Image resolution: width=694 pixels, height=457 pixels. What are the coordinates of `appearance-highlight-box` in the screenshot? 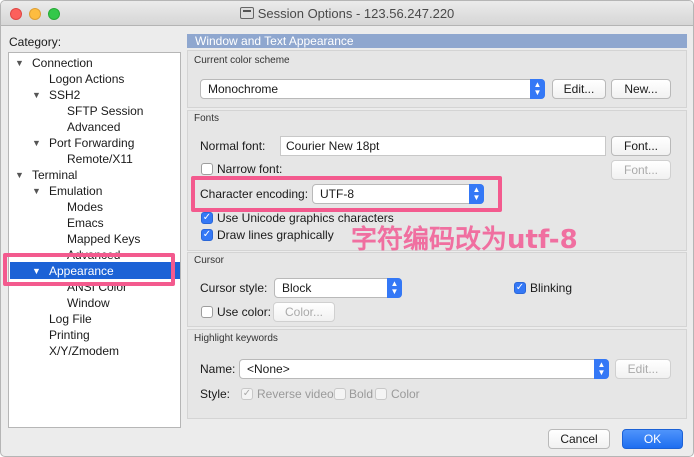 It's located at (89, 269).